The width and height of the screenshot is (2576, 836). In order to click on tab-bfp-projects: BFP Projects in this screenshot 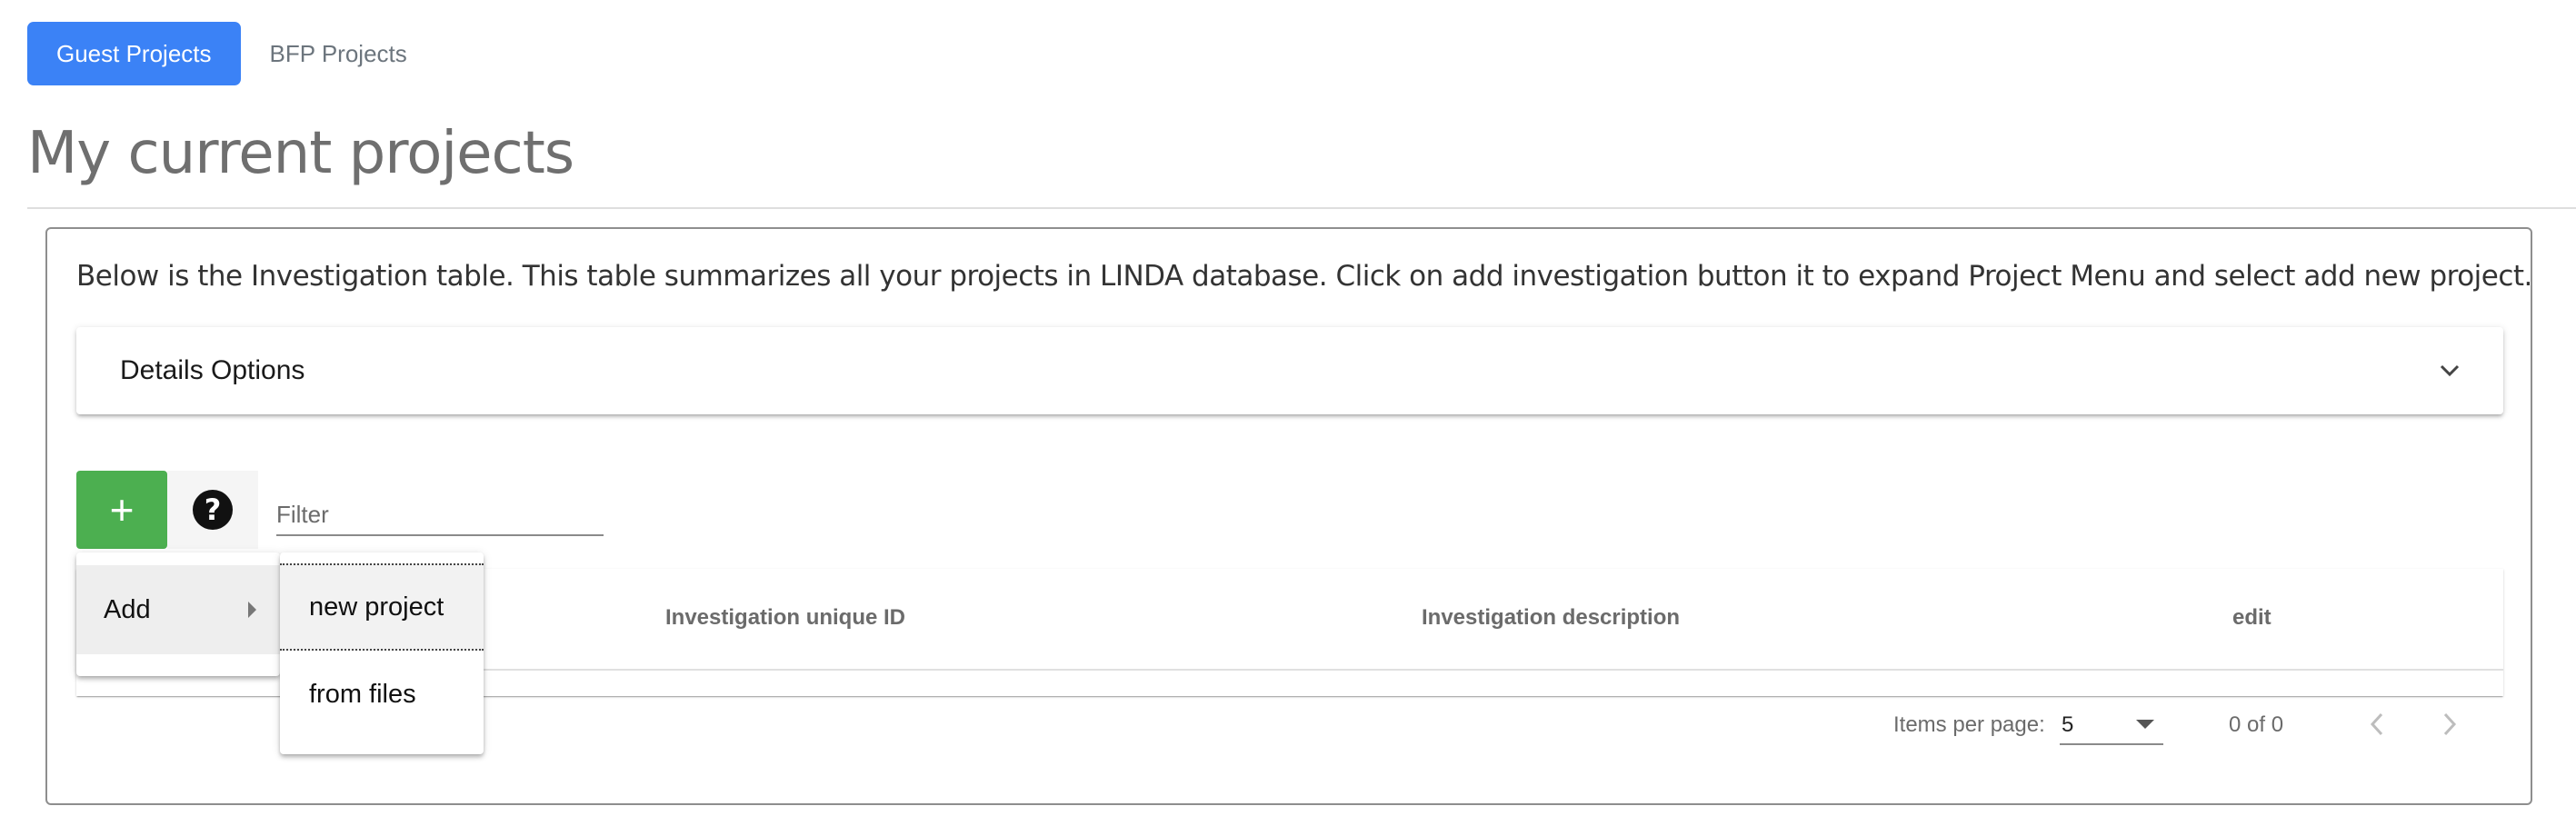, I will do `click(338, 53)`.